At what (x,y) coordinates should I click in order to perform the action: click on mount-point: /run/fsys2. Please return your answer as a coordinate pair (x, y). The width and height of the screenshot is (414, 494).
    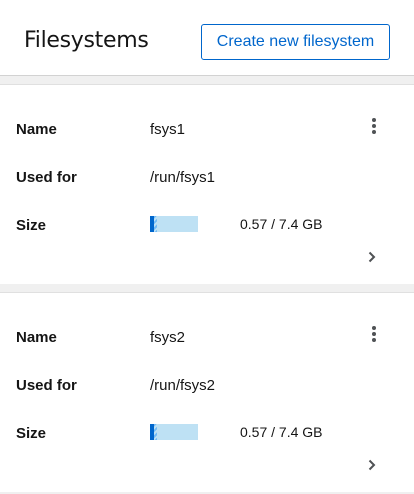
    Looking at the image, I should click on (183, 385).